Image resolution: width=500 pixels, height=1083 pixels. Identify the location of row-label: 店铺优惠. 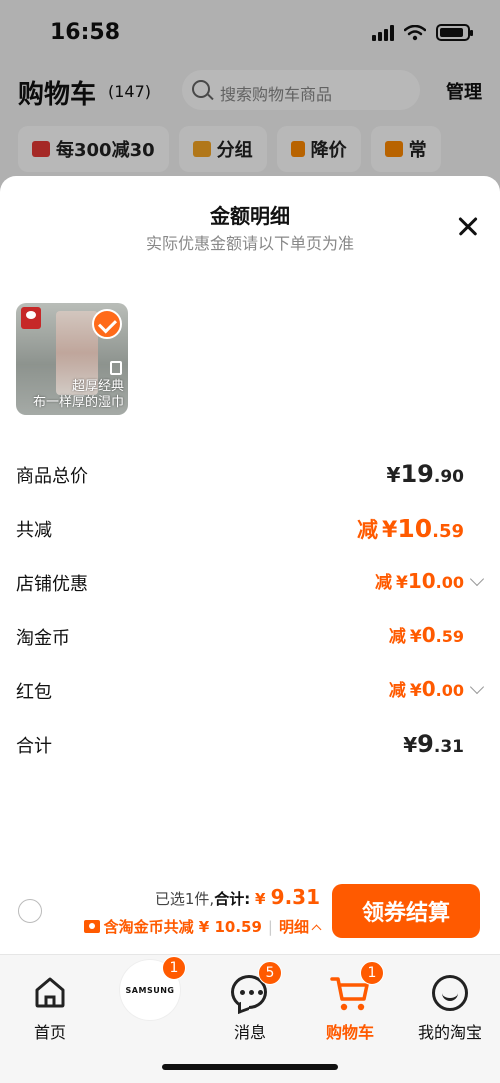
(52, 584).